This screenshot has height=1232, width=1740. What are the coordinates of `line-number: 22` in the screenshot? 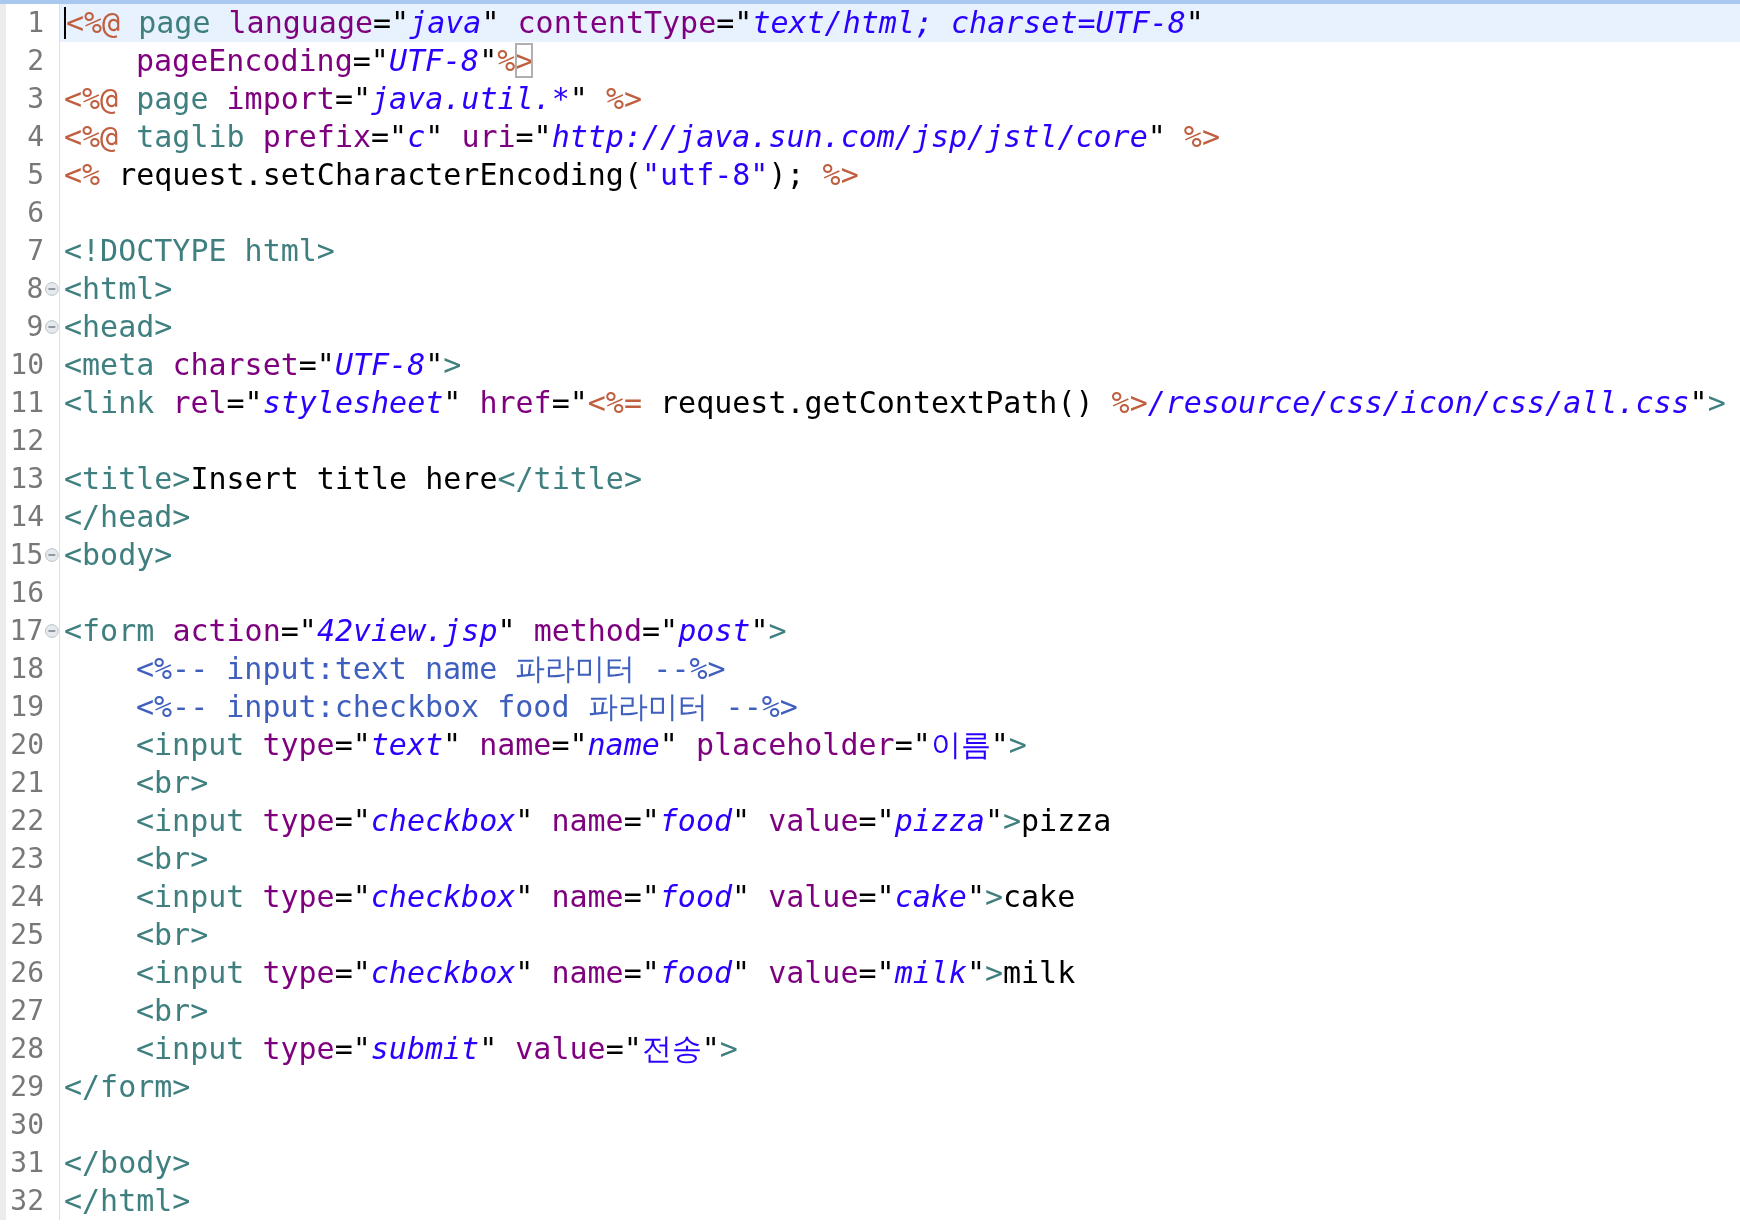 It's located at (26, 821).